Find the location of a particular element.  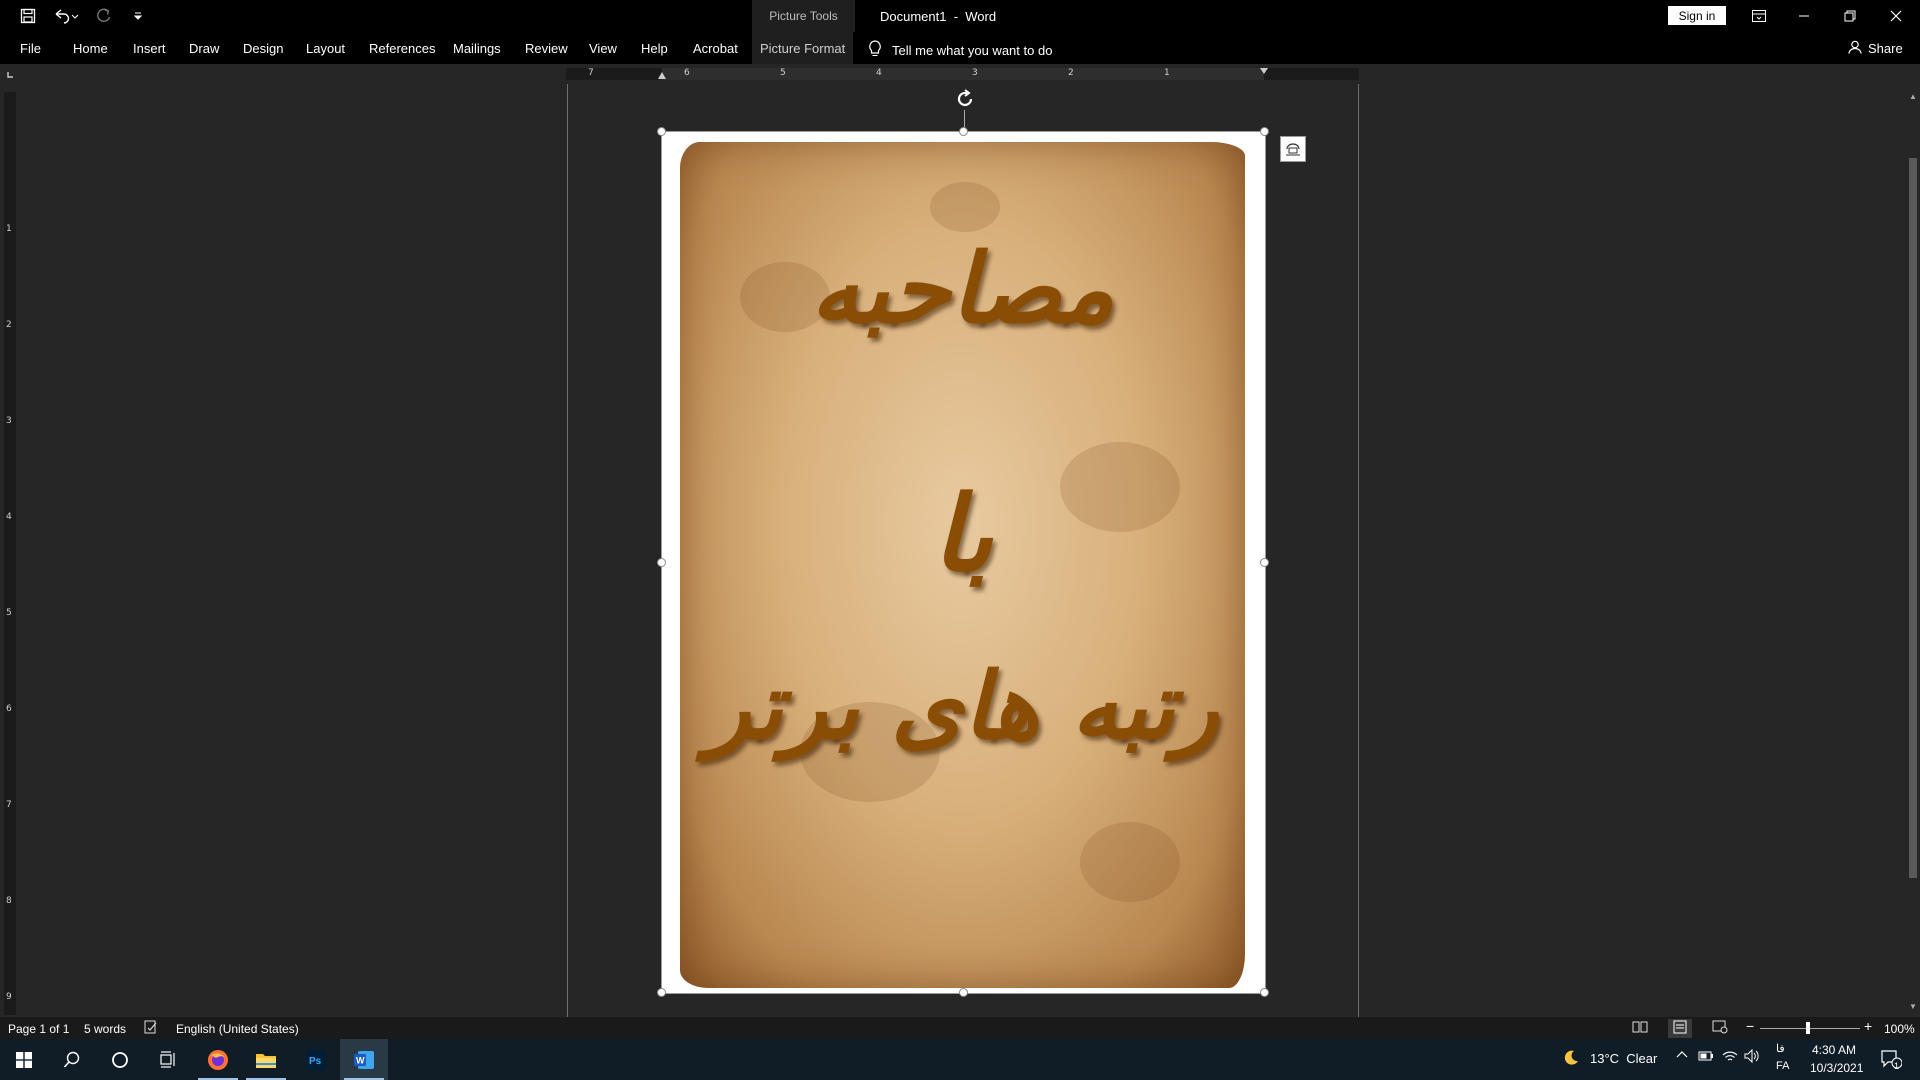

picture-tools-label: Picture Tools is located at coordinates (803, 16).